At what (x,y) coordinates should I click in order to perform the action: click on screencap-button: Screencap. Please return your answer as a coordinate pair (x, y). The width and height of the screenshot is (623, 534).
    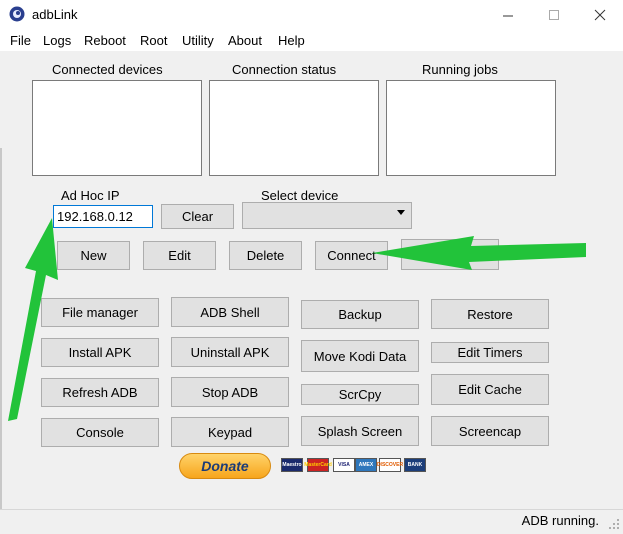
    Looking at the image, I should click on (490, 431).